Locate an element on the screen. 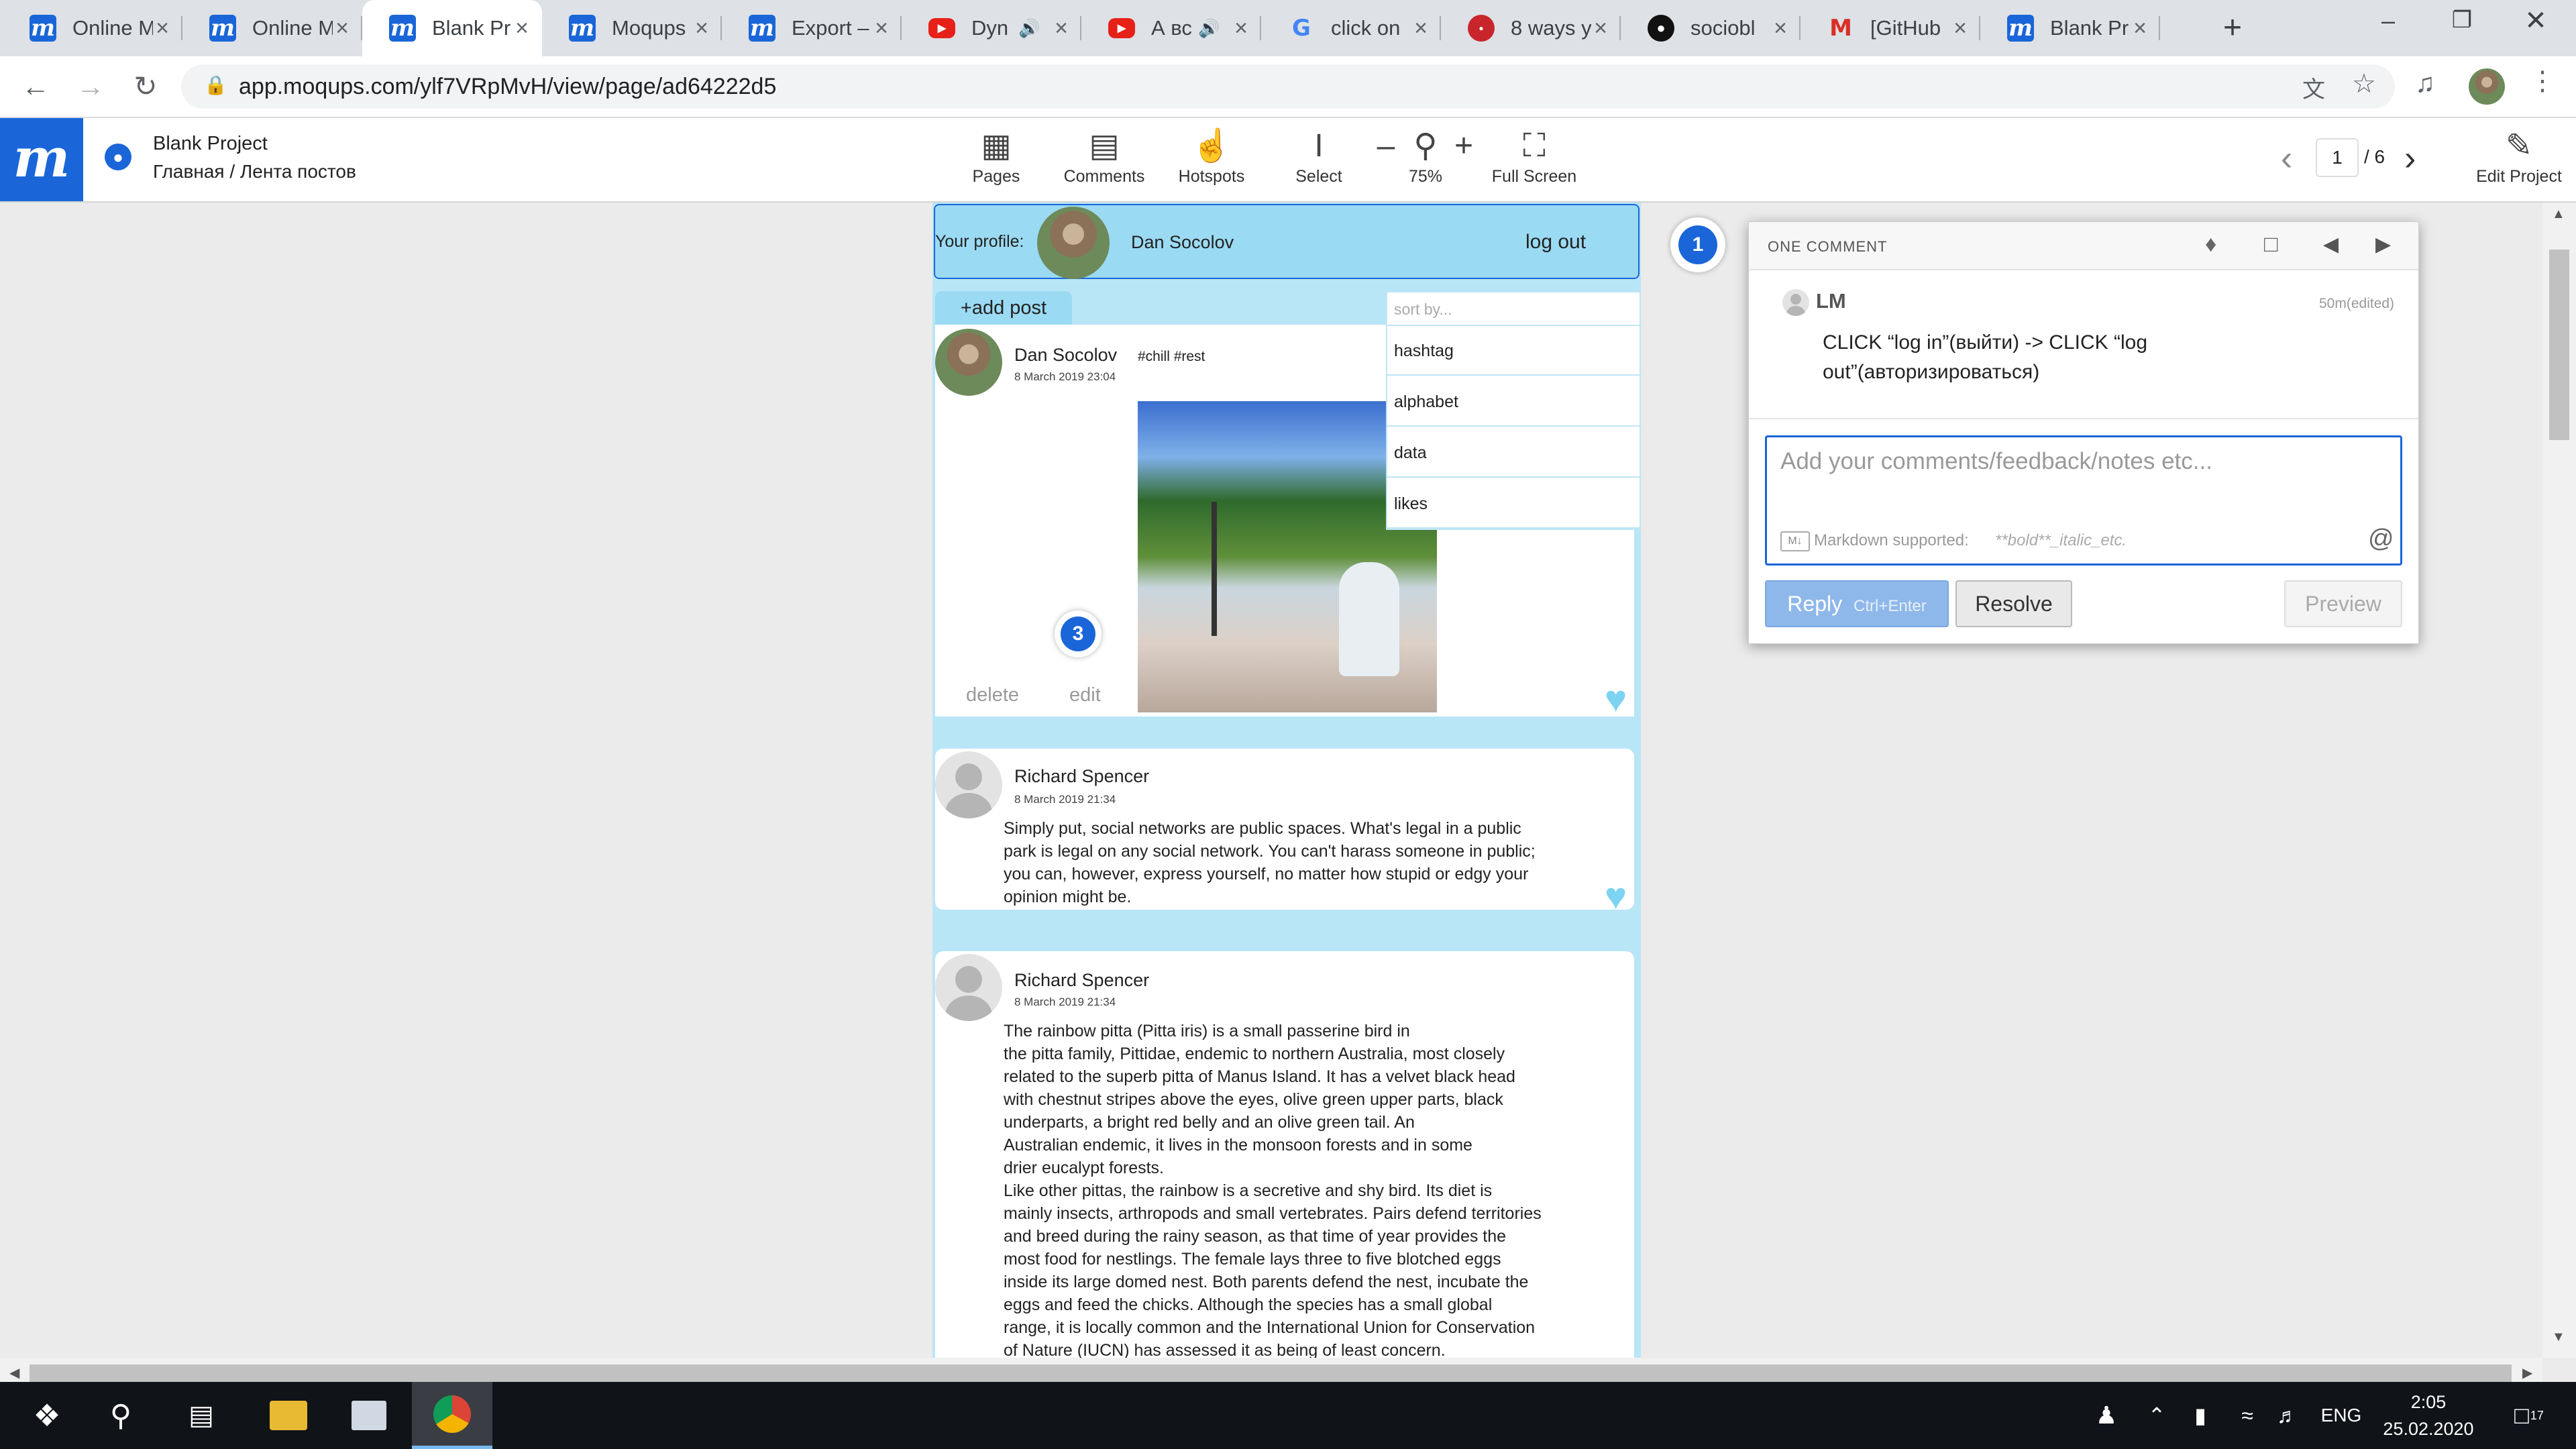  window-close-button: ✕ is located at coordinates (2536, 25).